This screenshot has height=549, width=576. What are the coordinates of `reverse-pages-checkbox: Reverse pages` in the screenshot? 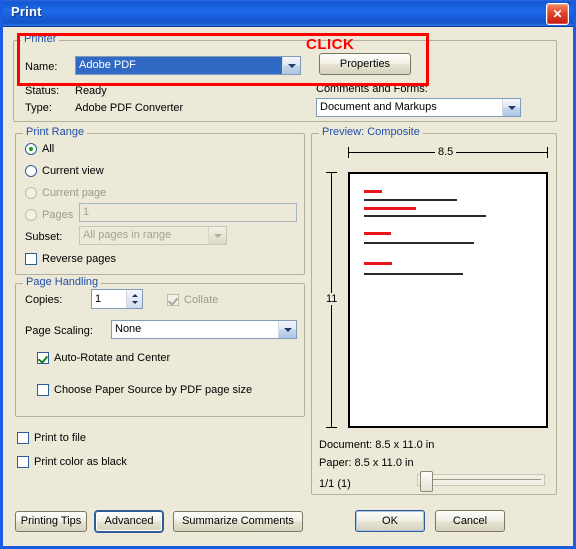 It's located at (70, 259).